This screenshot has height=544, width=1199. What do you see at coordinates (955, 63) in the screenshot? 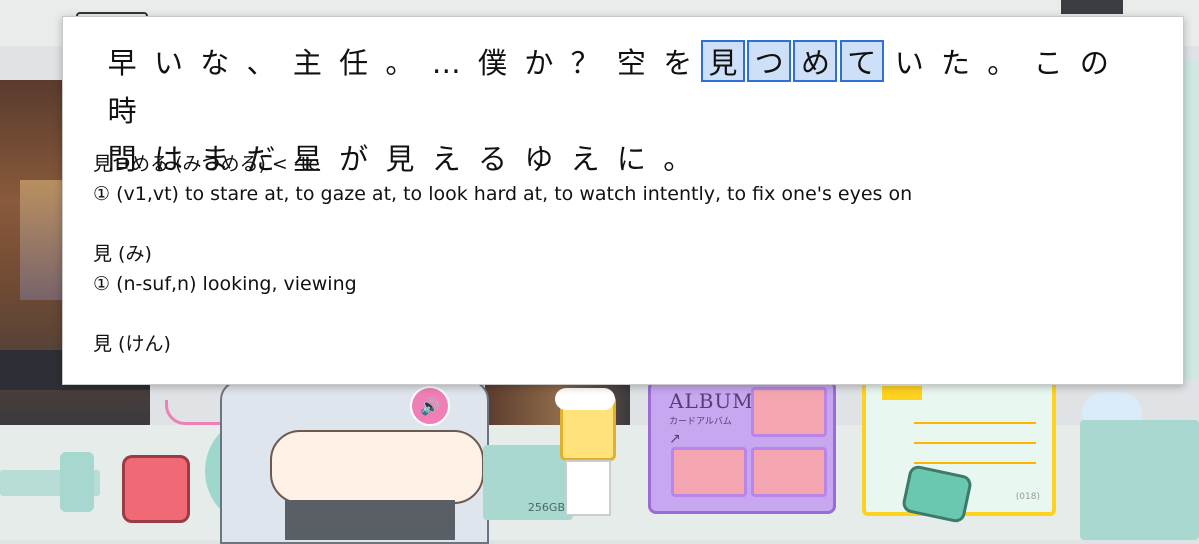
I see `sentence-character: た` at bounding box center [955, 63].